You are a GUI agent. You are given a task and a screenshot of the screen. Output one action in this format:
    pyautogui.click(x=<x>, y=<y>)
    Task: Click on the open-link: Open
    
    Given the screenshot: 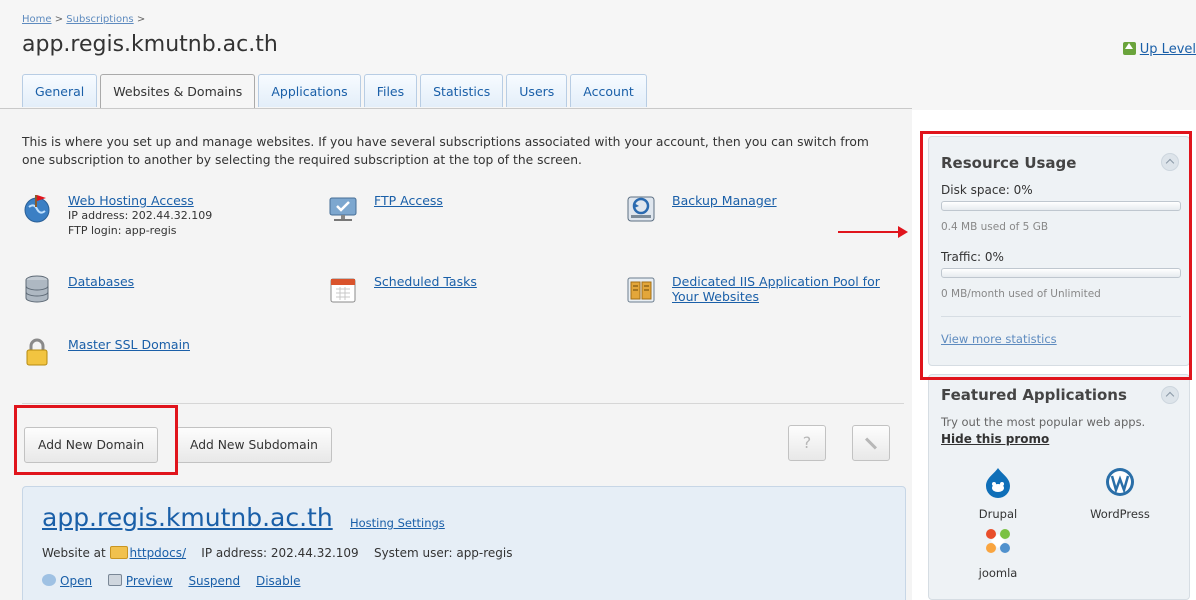 What is the action you would take?
    pyautogui.click(x=76, y=581)
    